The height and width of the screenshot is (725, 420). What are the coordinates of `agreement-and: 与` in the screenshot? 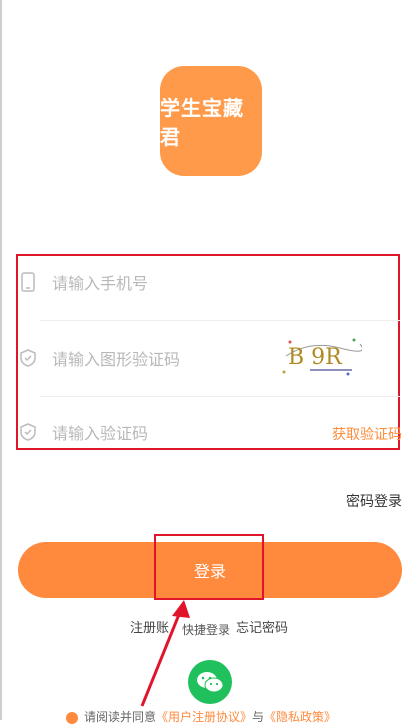 It's located at (258, 717).